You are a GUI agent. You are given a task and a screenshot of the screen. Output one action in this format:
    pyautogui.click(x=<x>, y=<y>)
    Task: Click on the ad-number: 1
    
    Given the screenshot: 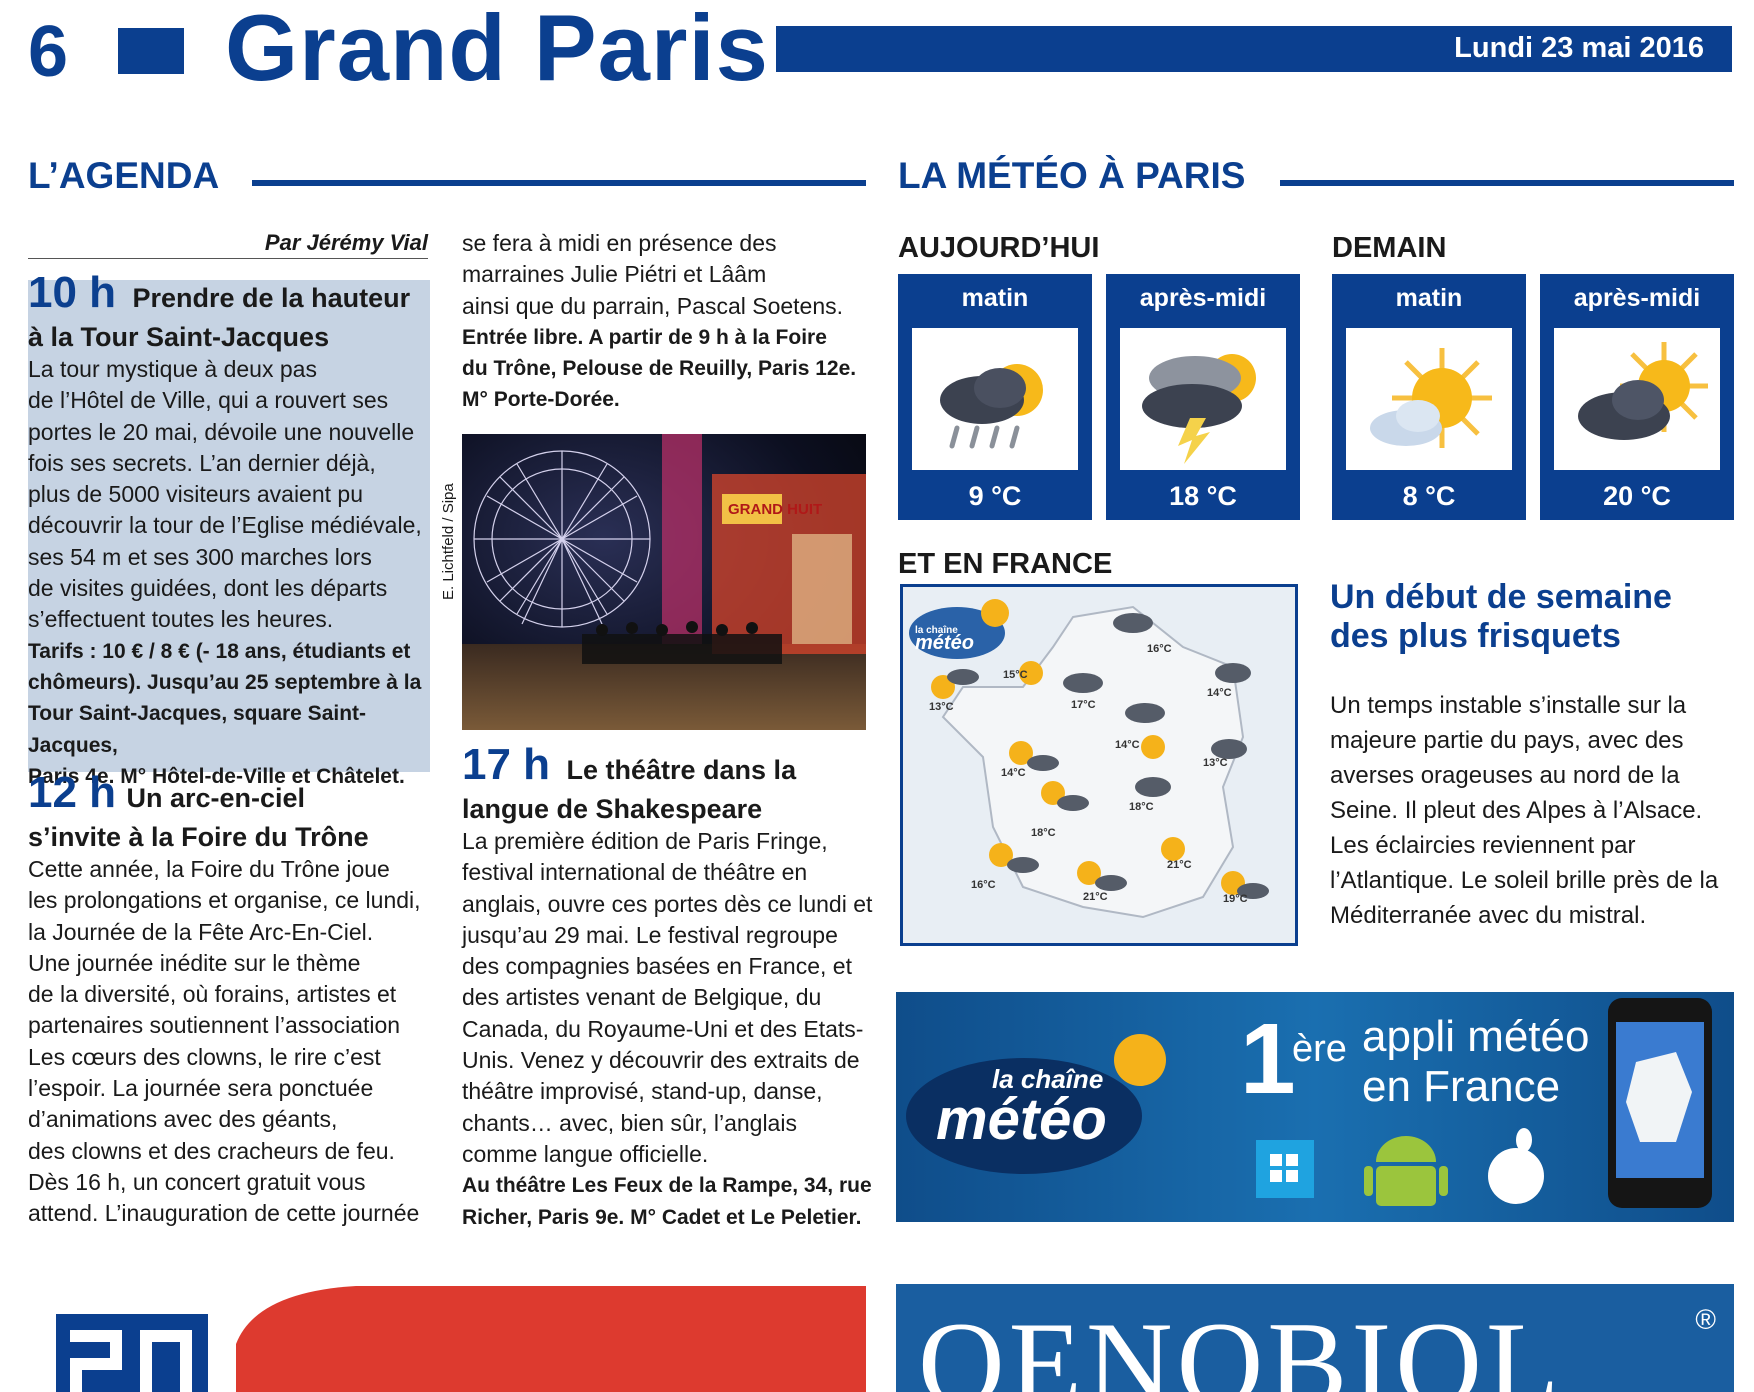 What is the action you would take?
    pyautogui.click(x=1268, y=1059)
    